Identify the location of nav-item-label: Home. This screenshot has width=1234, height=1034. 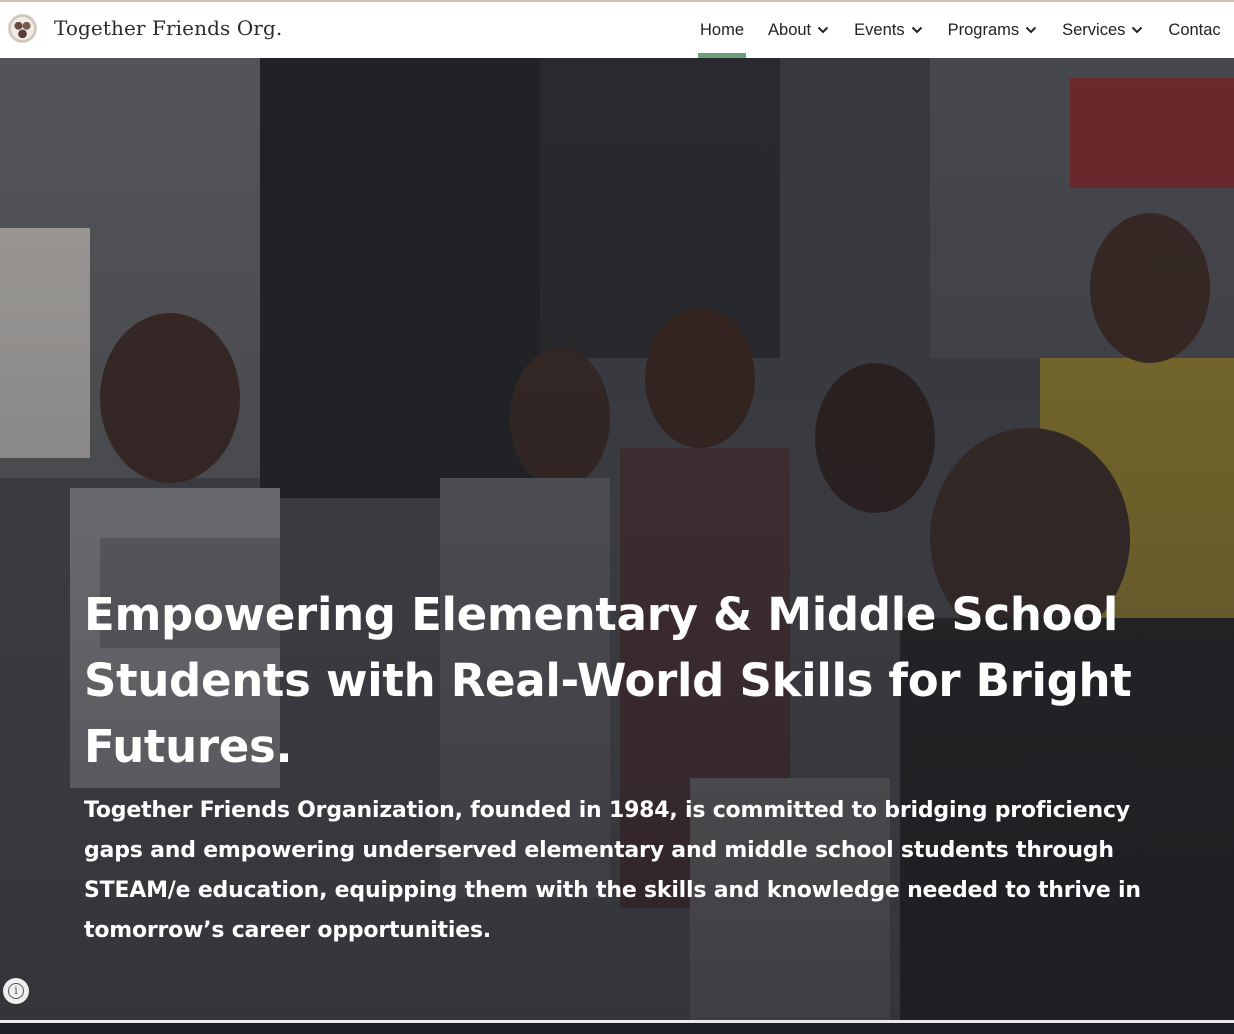
(722, 29).